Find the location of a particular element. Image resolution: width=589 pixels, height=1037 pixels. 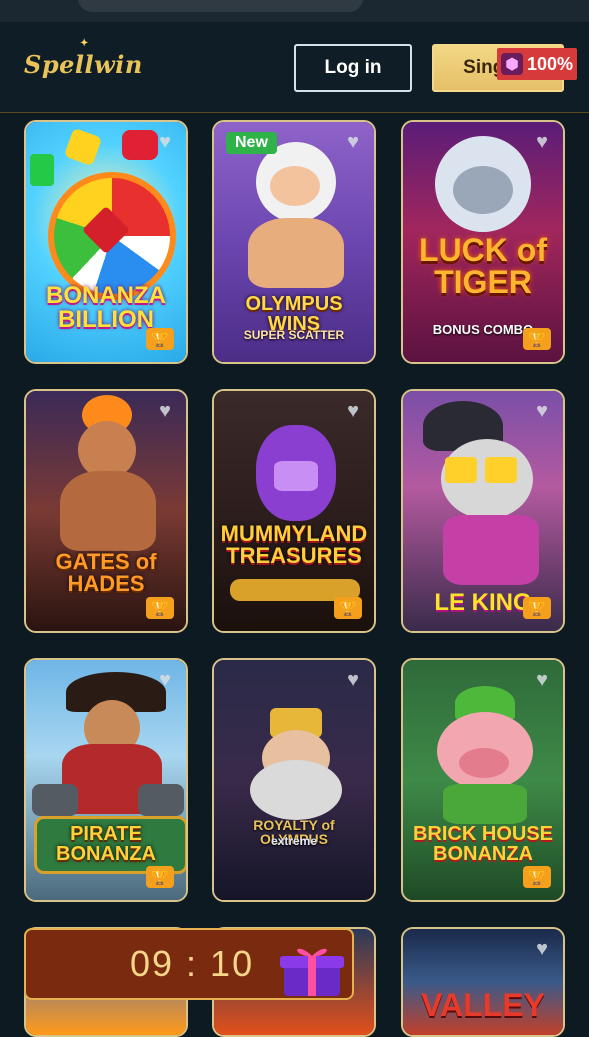

game-title: BRICK HOUSE BONANZA is located at coordinates (482, 844).